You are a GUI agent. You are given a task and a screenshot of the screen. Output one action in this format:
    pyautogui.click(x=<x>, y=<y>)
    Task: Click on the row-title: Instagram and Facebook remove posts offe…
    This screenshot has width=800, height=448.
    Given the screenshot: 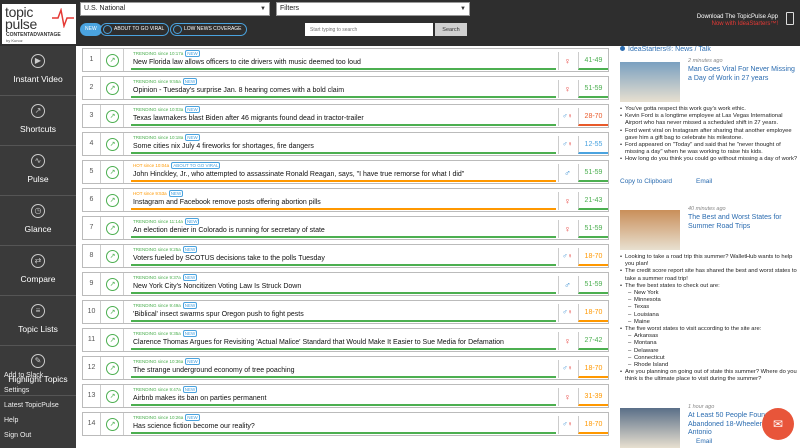 What is the action you would take?
    pyautogui.click(x=227, y=202)
    